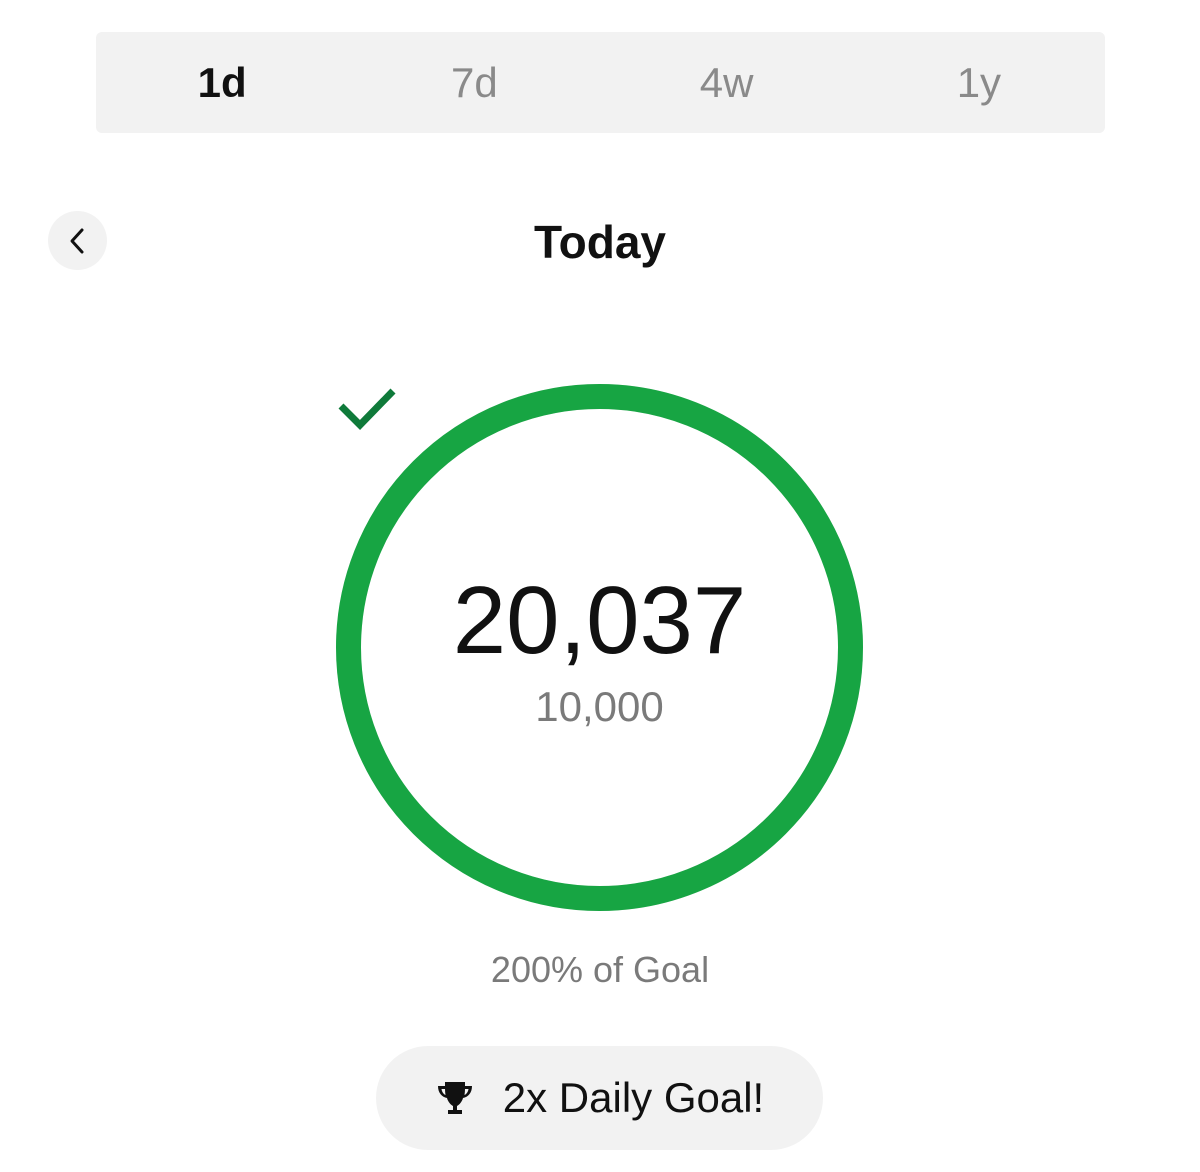 This screenshot has width=1200, height=1172. Describe the element at coordinates (599, 620) in the screenshot. I see `step-count: 20,037` at that location.